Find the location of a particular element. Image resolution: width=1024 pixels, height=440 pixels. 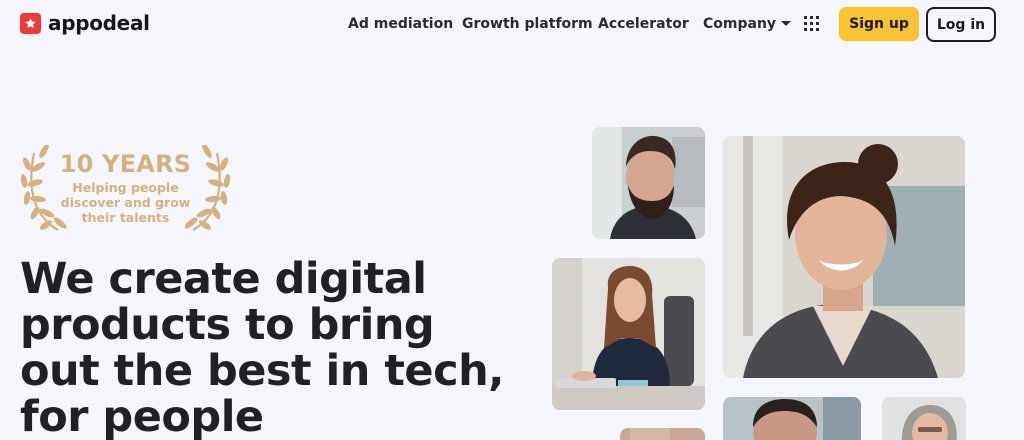

nav-ad-mediation: Ad mediation is located at coordinates (400, 24).